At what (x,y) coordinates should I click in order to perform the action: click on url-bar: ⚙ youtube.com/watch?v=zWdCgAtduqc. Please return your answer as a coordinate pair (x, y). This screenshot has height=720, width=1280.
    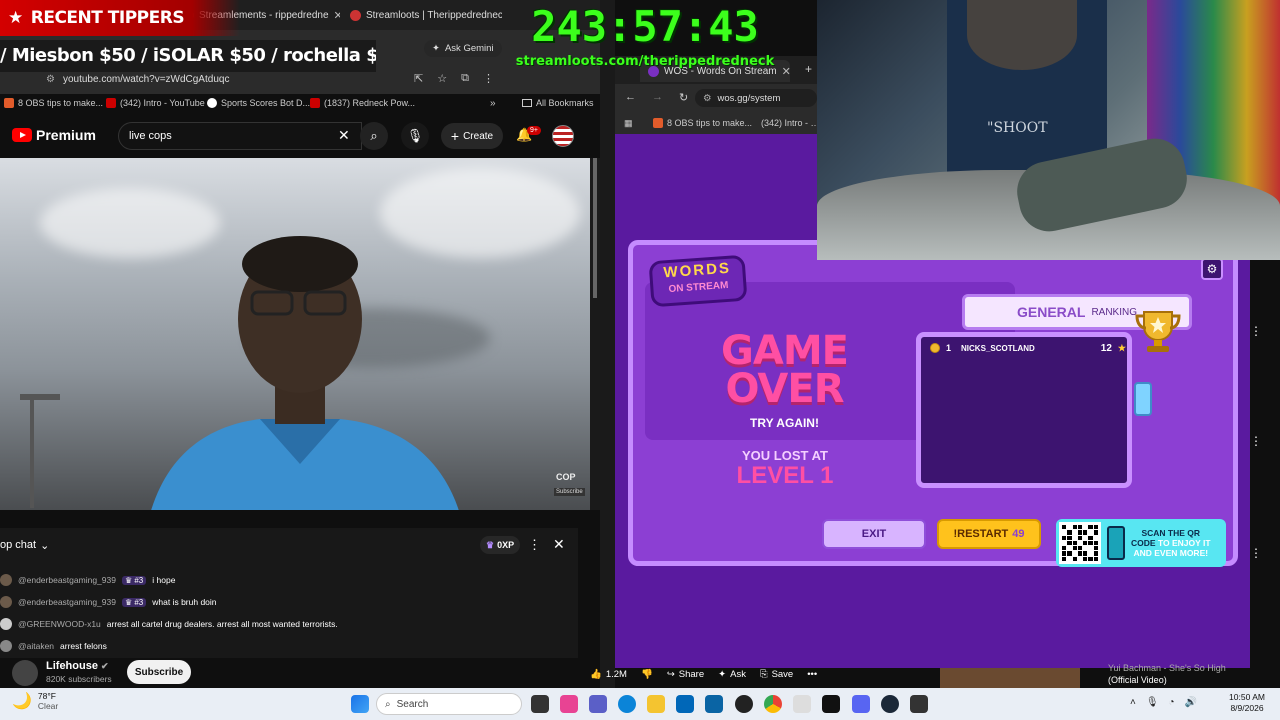
    Looking at the image, I should click on (226, 79).